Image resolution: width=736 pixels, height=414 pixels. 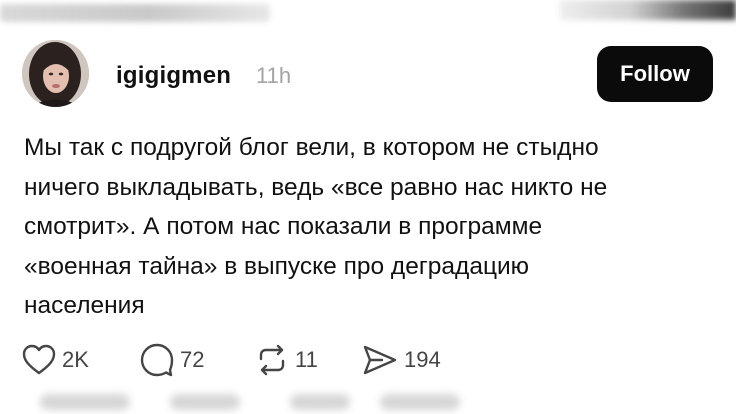 I want to click on share-count: 194, so click(x=422, y=359).